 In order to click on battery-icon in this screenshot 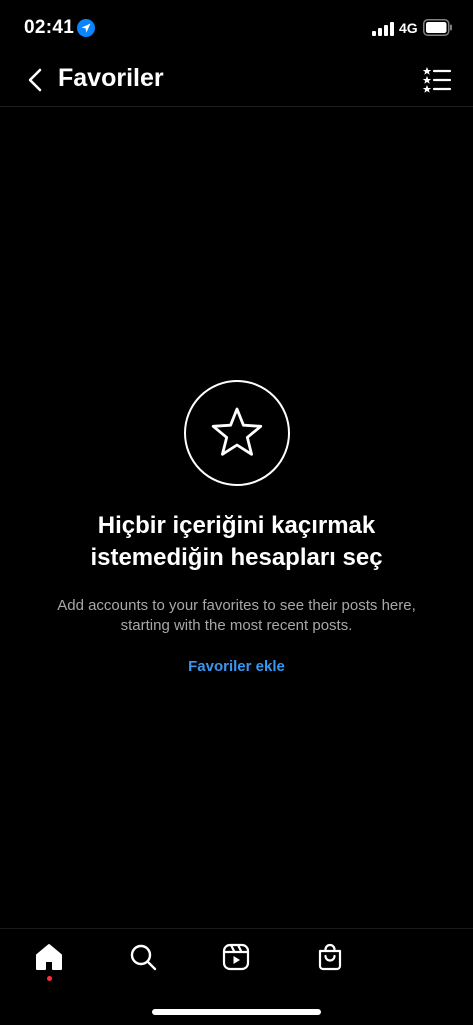, I will do `click(437, 27)`.